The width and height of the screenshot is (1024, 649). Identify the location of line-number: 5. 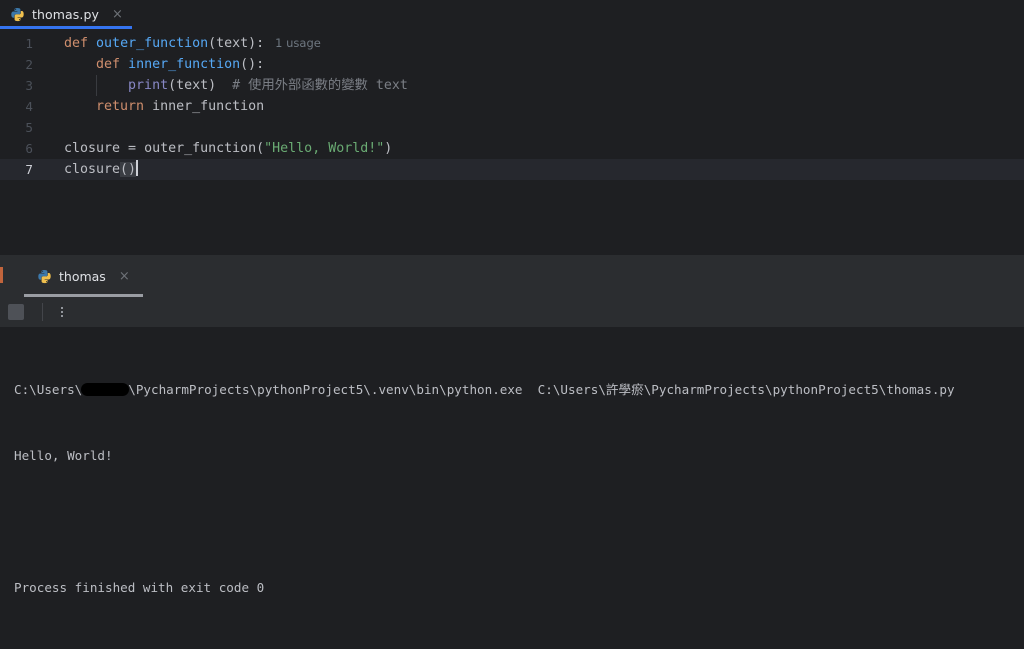
(29, 127).